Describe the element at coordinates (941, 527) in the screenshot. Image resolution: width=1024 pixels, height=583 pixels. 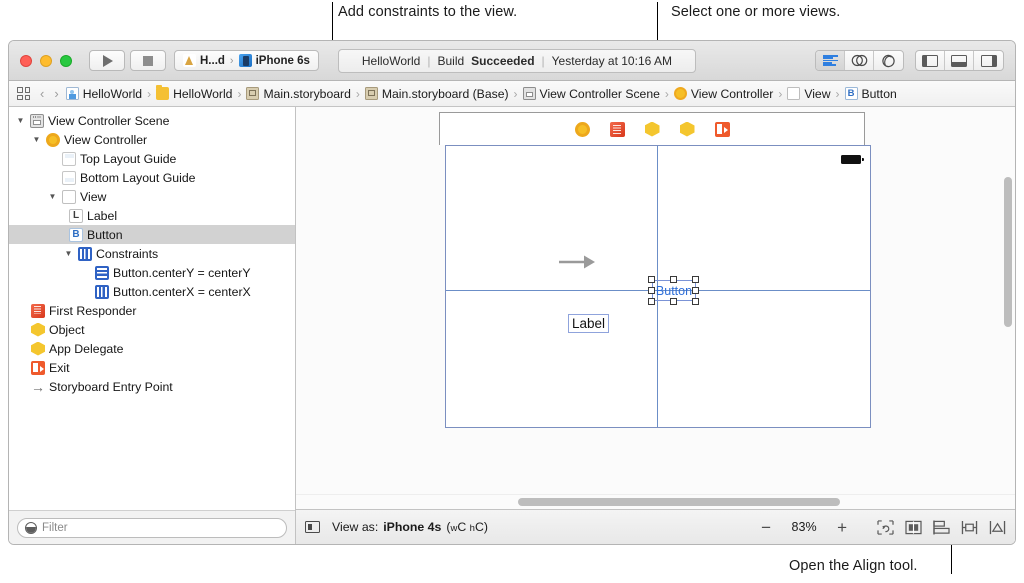
I see `align-icon` at that location.